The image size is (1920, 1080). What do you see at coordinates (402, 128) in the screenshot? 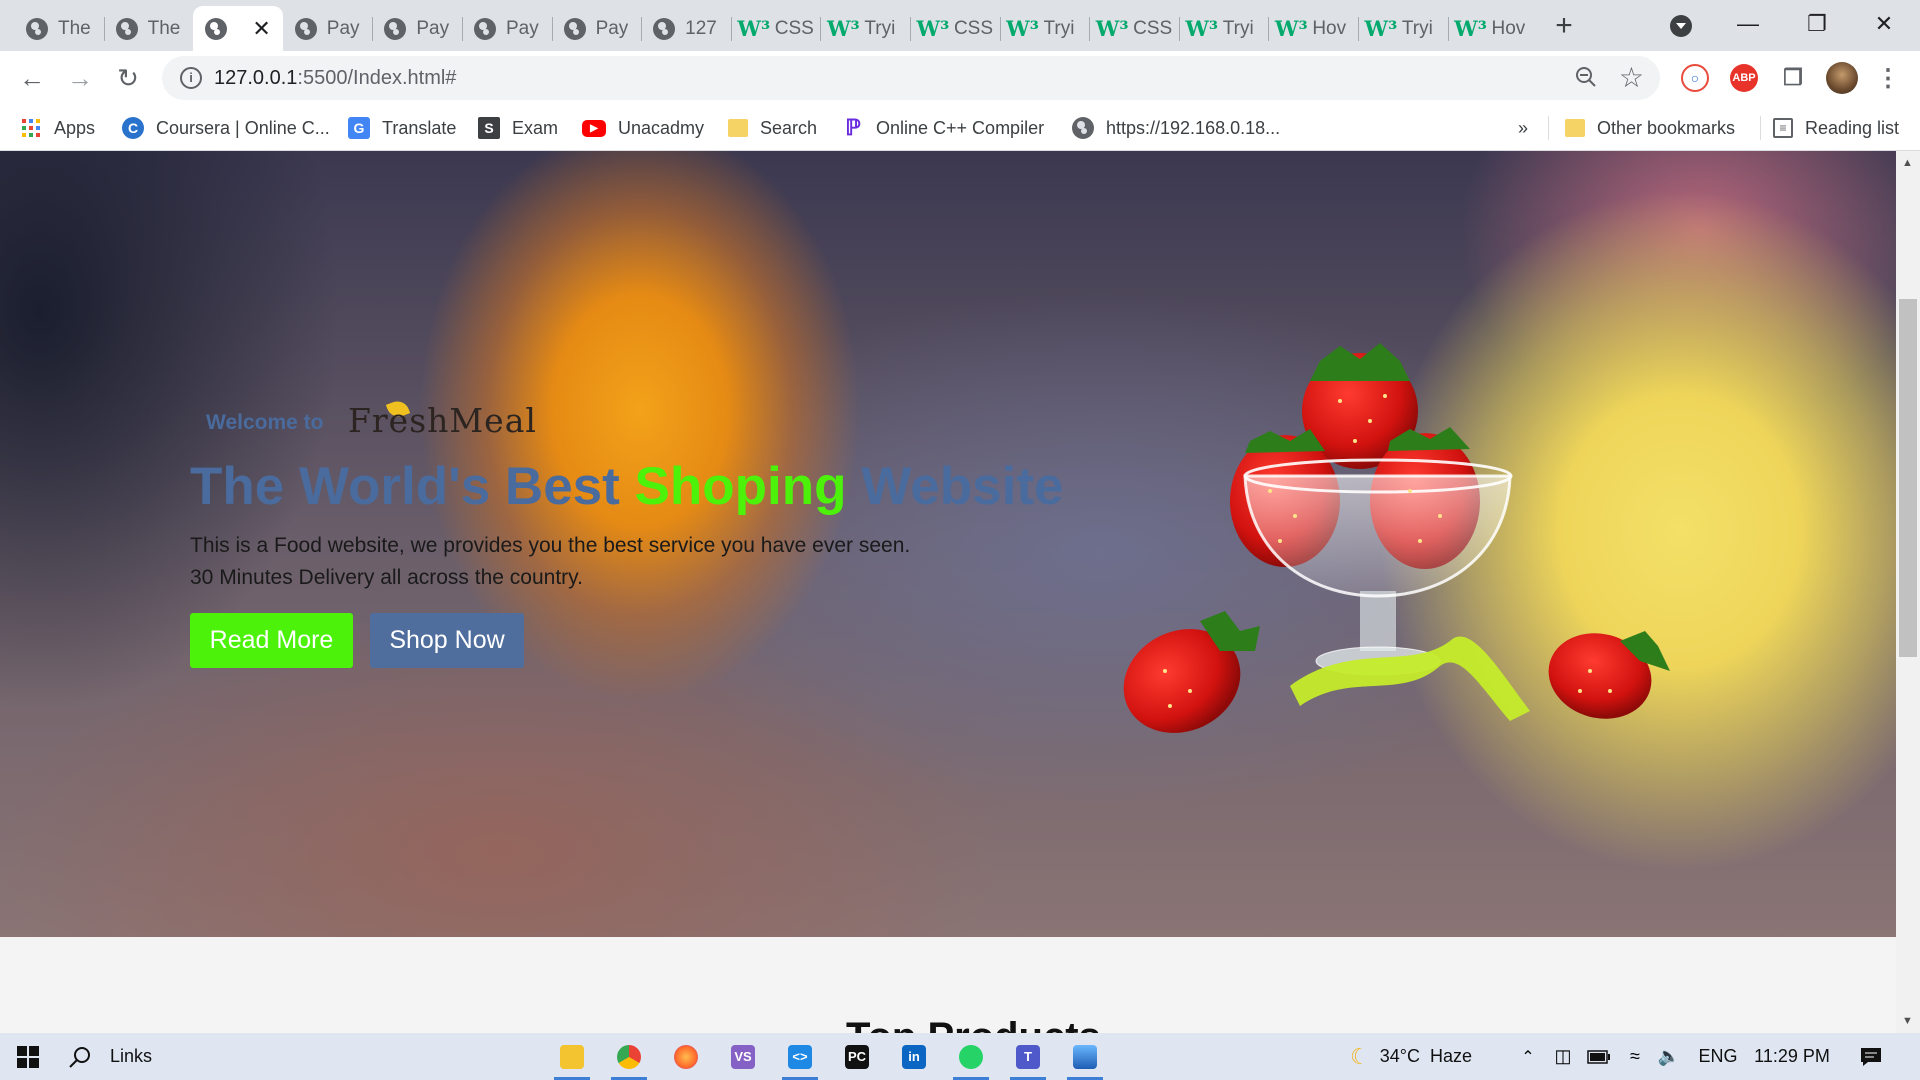
I see `bookmark-translate: G Translate` at bounding box center [402, 128].